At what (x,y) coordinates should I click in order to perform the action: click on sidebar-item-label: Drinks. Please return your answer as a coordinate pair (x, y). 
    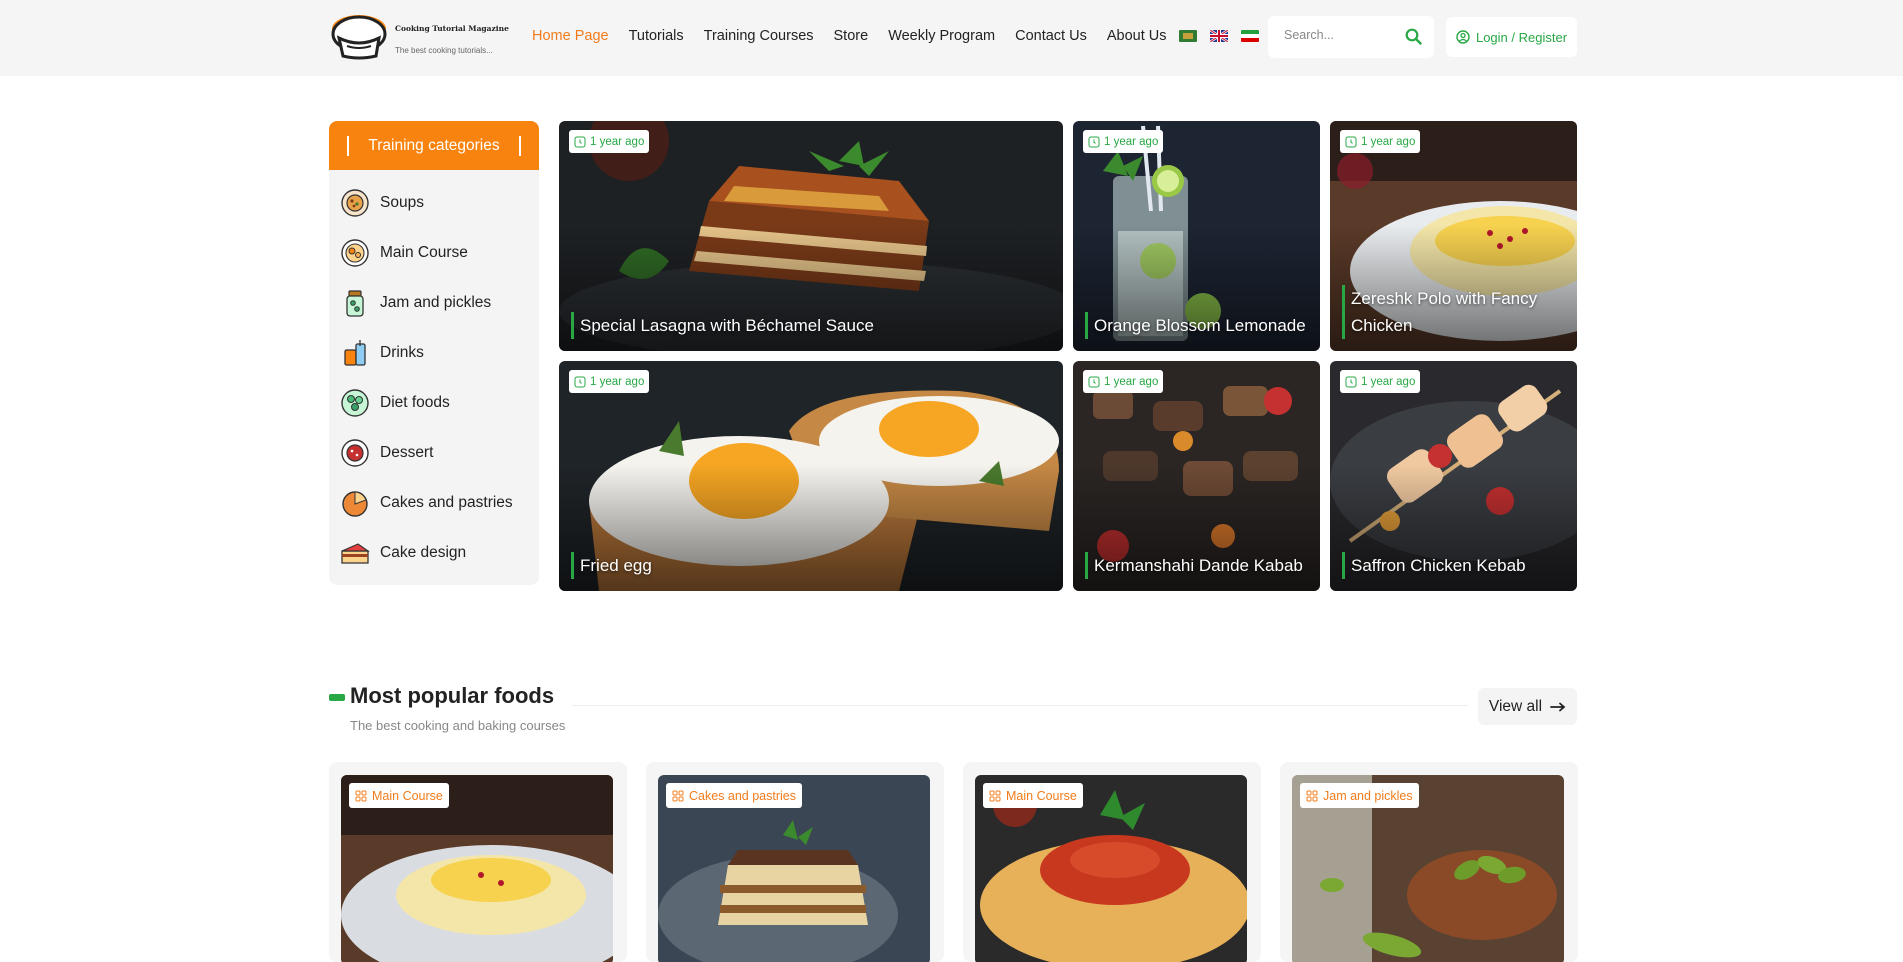
    Looking at the image, I should click on (402, 352).